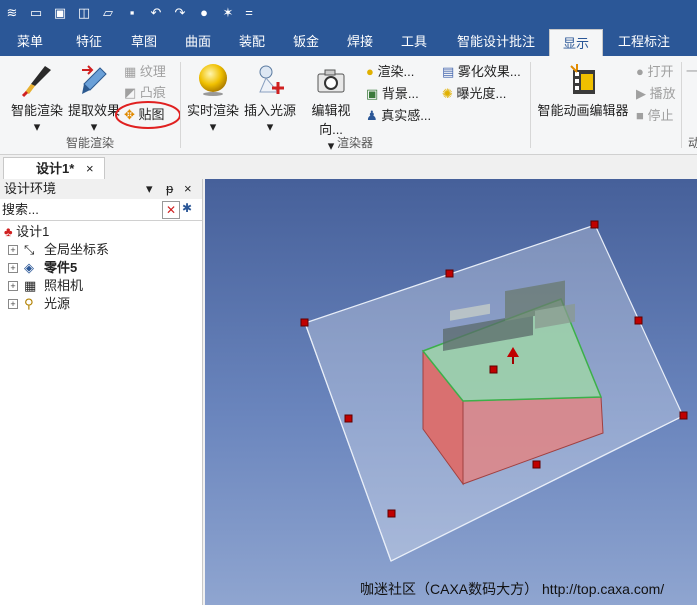  What do you see at coordinates (180, 13) in the screenshot?
I see `redo-icon: ↷` at bounding box center [180, 13].